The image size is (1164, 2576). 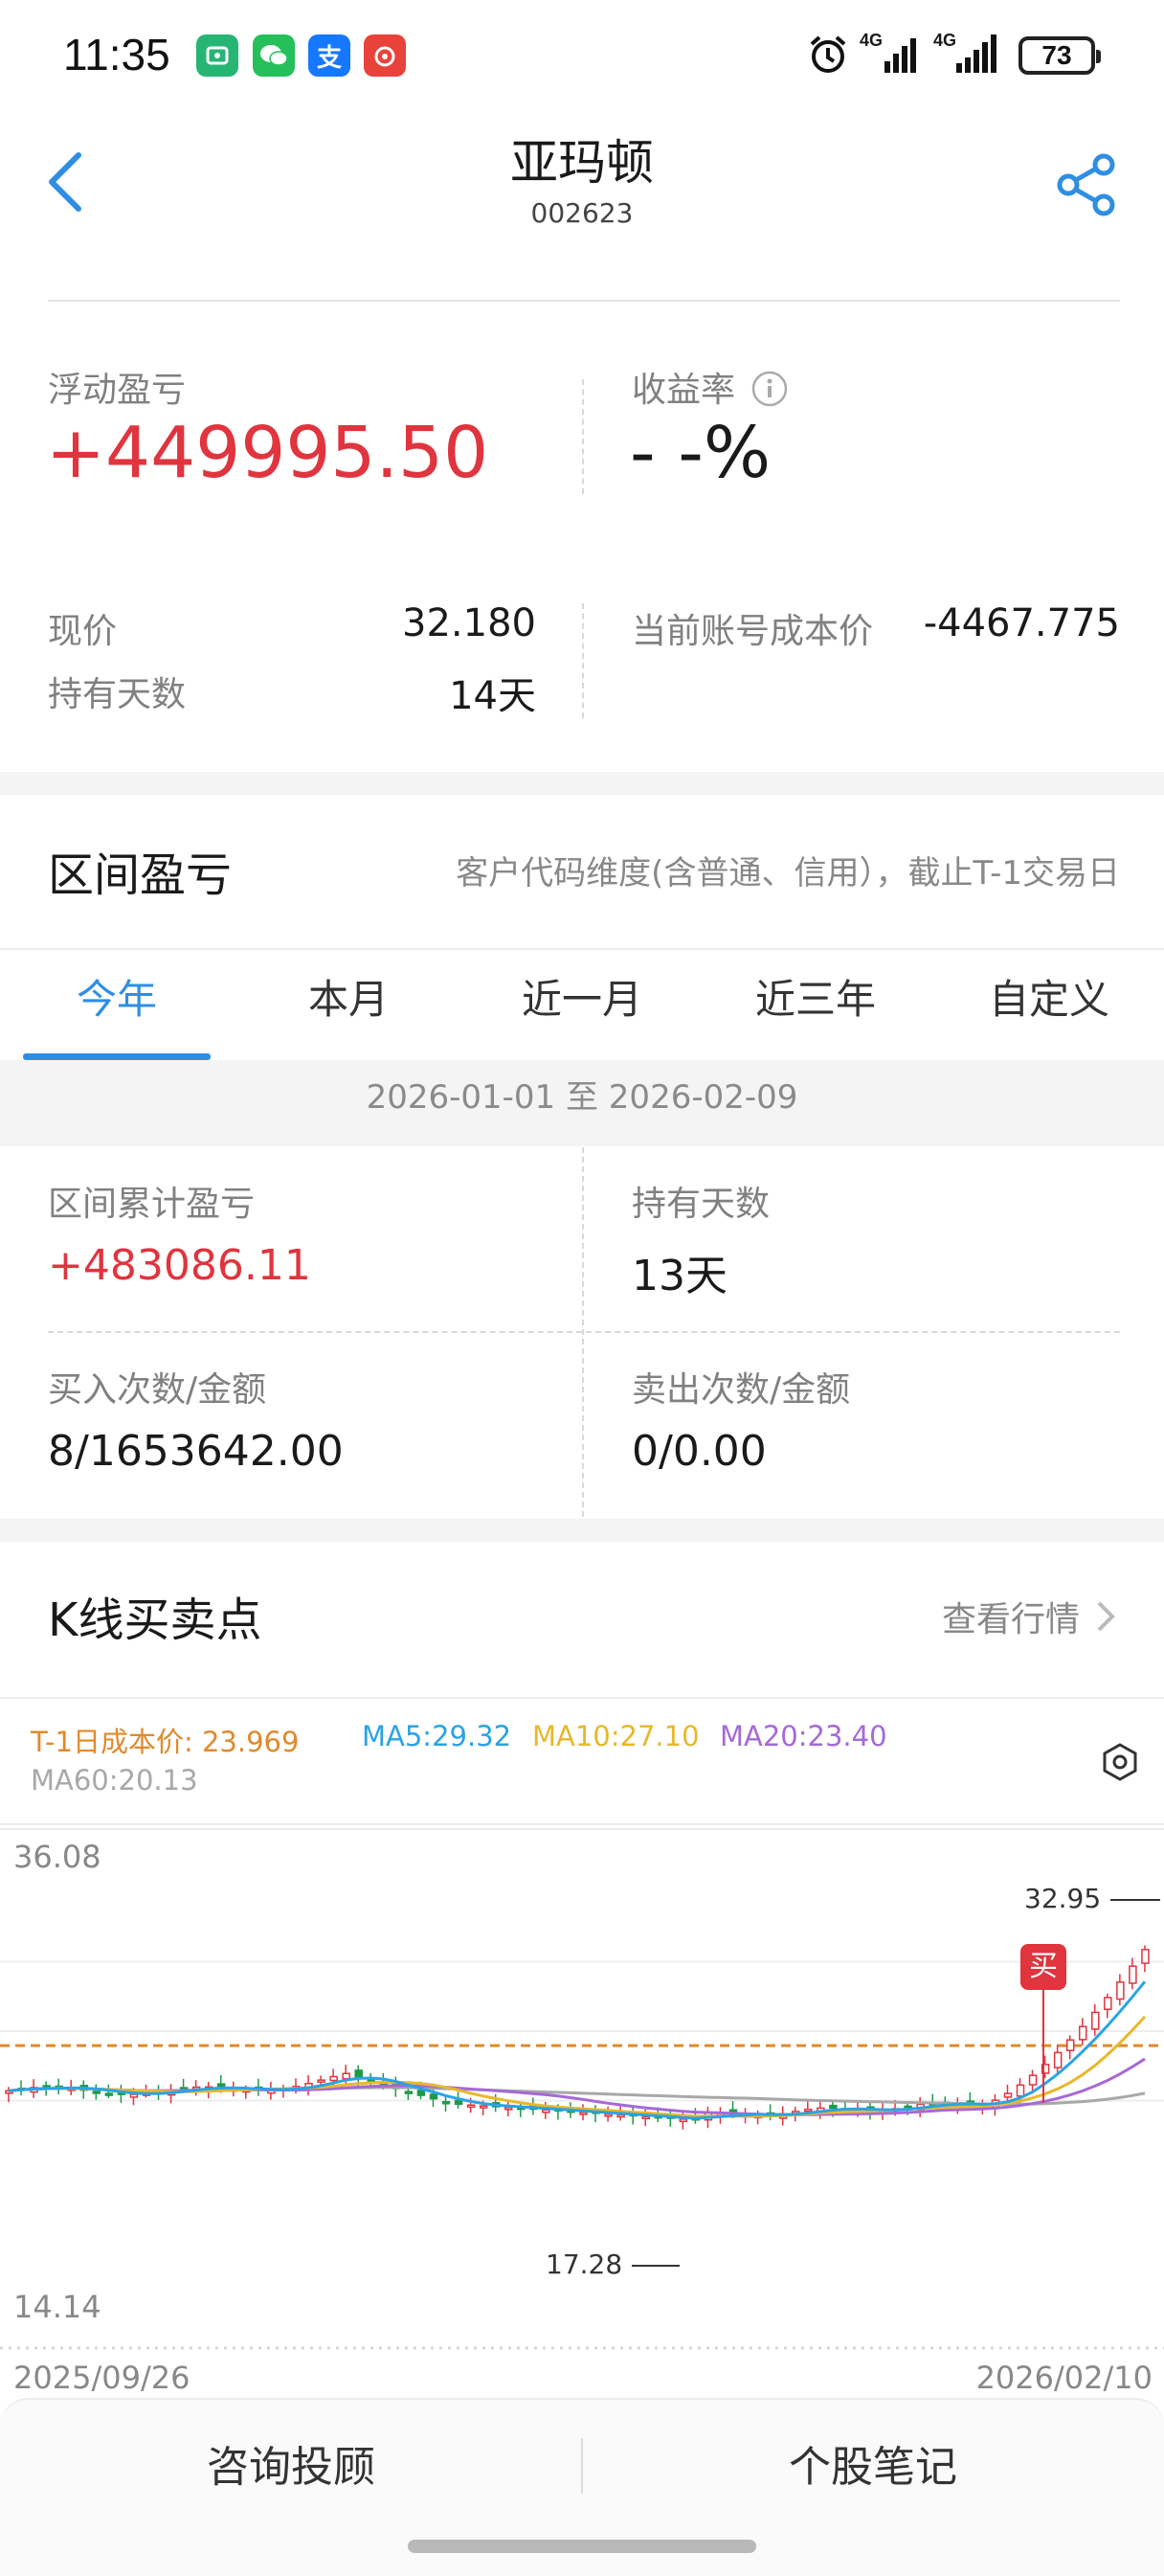 What do you see at coordinates (788, 873) in the screenshot?
I see `interval-note: 客户代码维度(含普通、信用），截止T-1交易日` at bounding box center [788, 873].